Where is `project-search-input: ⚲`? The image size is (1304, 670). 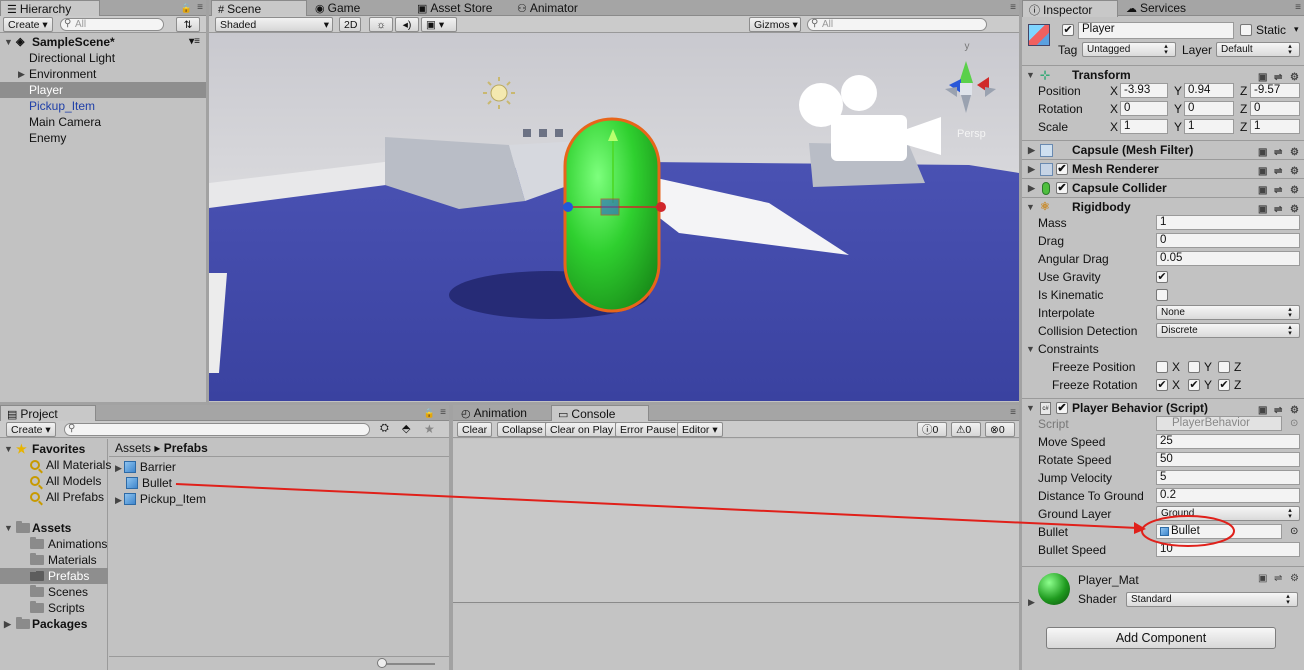
project-search-input: ⚲ is located at coordinates (217, 429).